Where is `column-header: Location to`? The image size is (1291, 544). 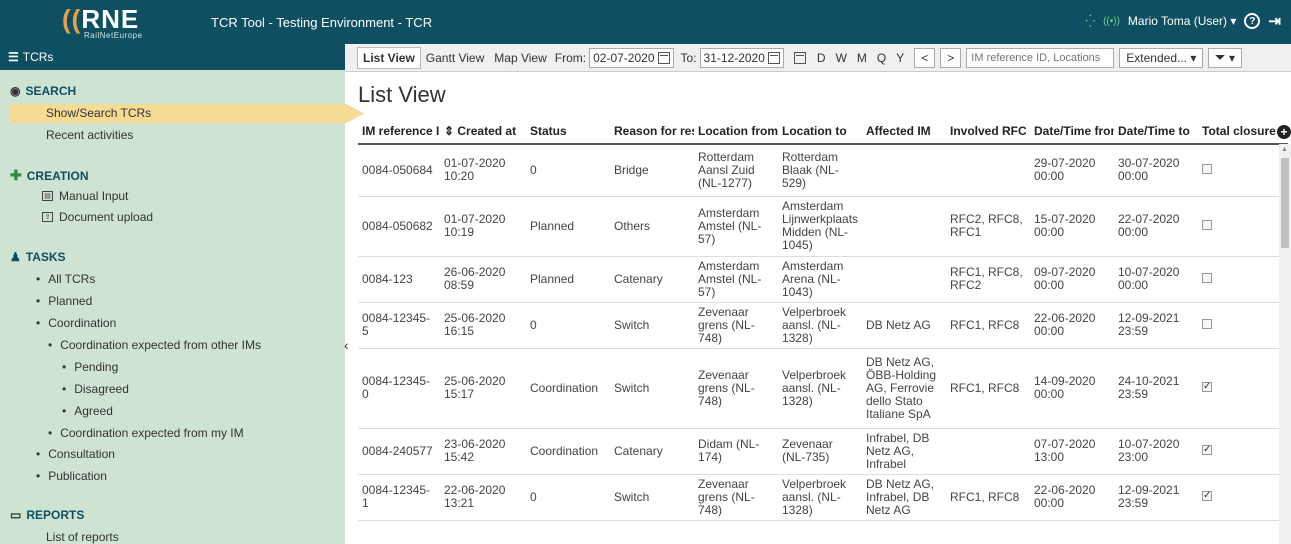
column-header: Location to is located at coordinates (820, 131).